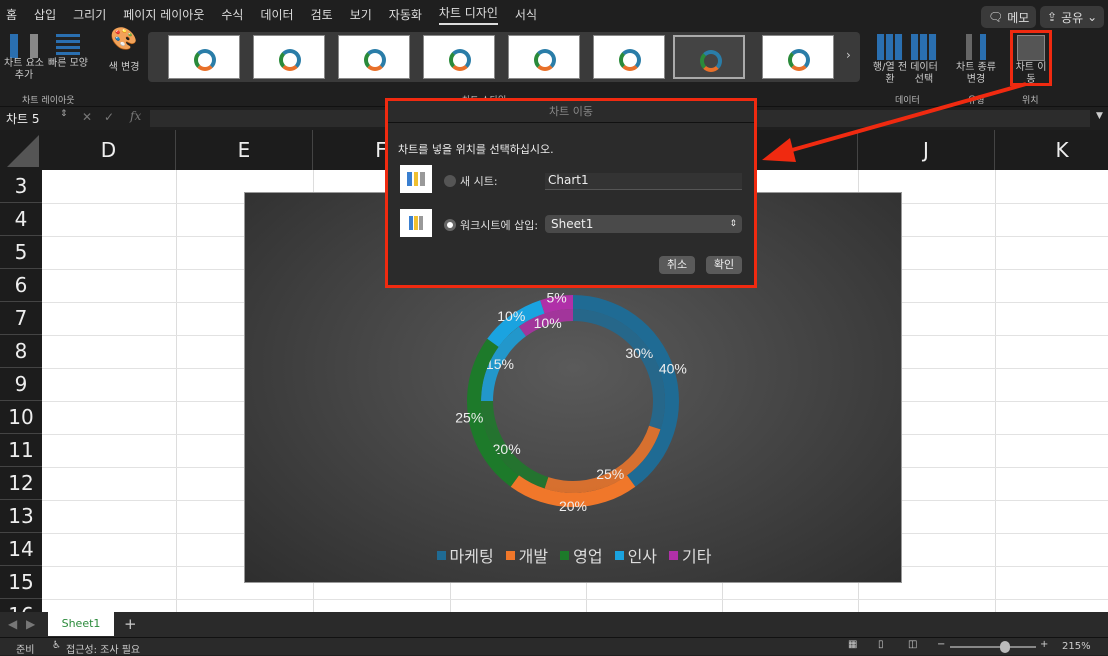  I want to click on cancel-button: 취소, so click(677, 265).